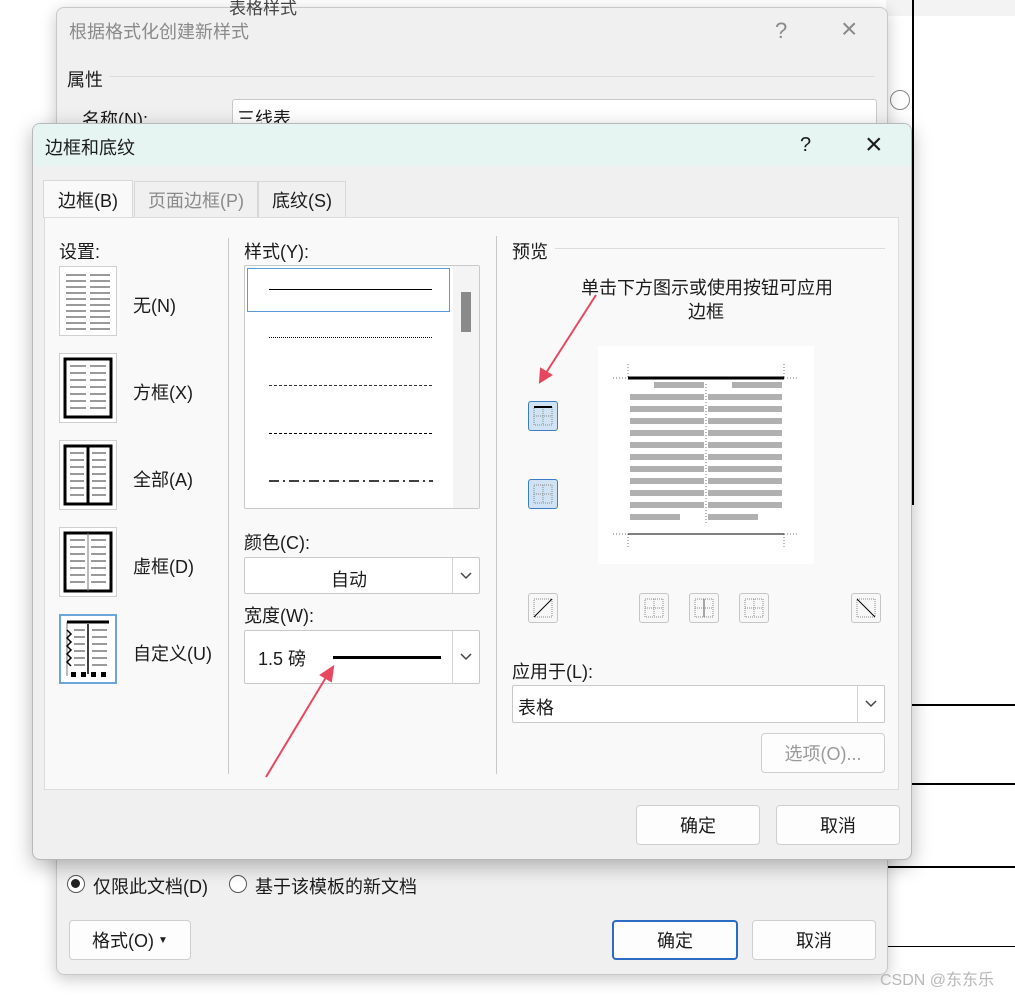 The width and height of the screenshot is (1015, 996). I want to click on watermark: CSDN @东东乐, so click(937, 980).